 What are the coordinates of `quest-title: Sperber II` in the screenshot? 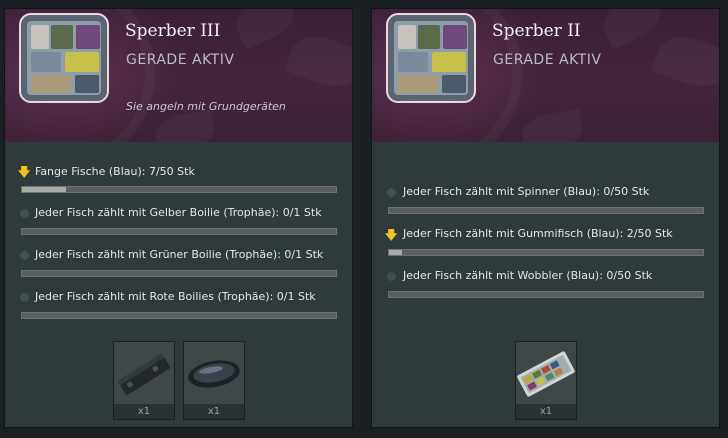 It's located at (536, 31).